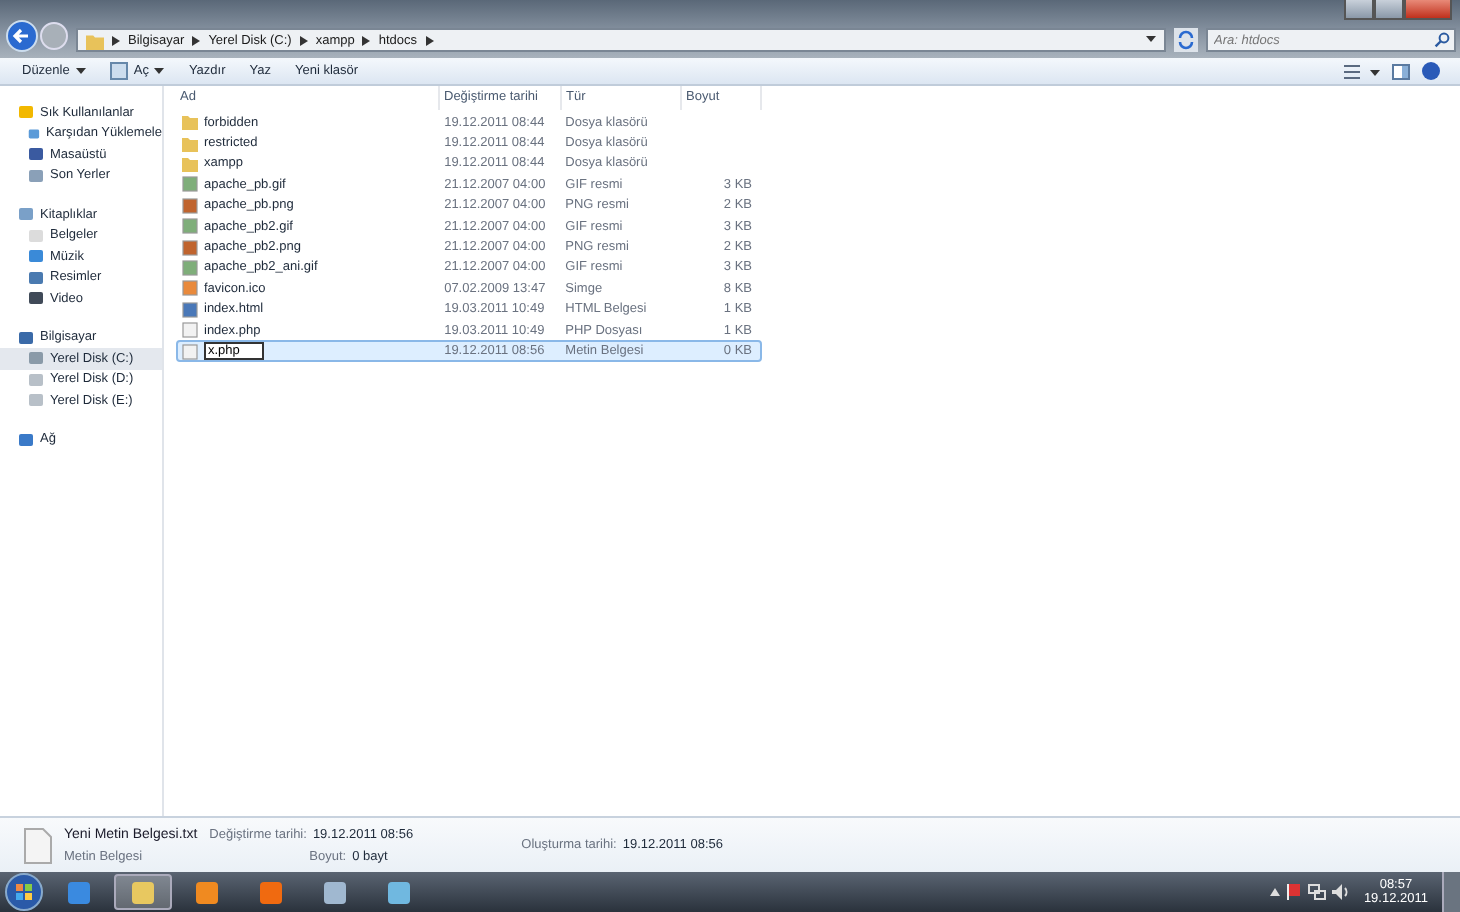 Image resolution: width=1460 pixels, height=912 pixels. Describe the element at coordinates (24, 892) in the screenshot. I see `start-button` at that location.